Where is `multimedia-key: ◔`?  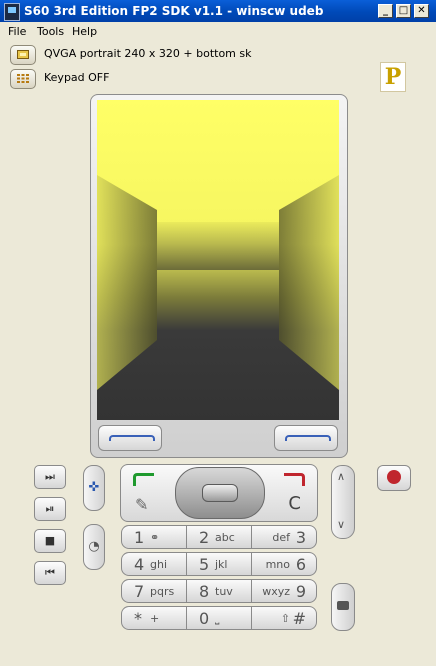
multimedia-key: ◔ is located at coordinates (94, 547).